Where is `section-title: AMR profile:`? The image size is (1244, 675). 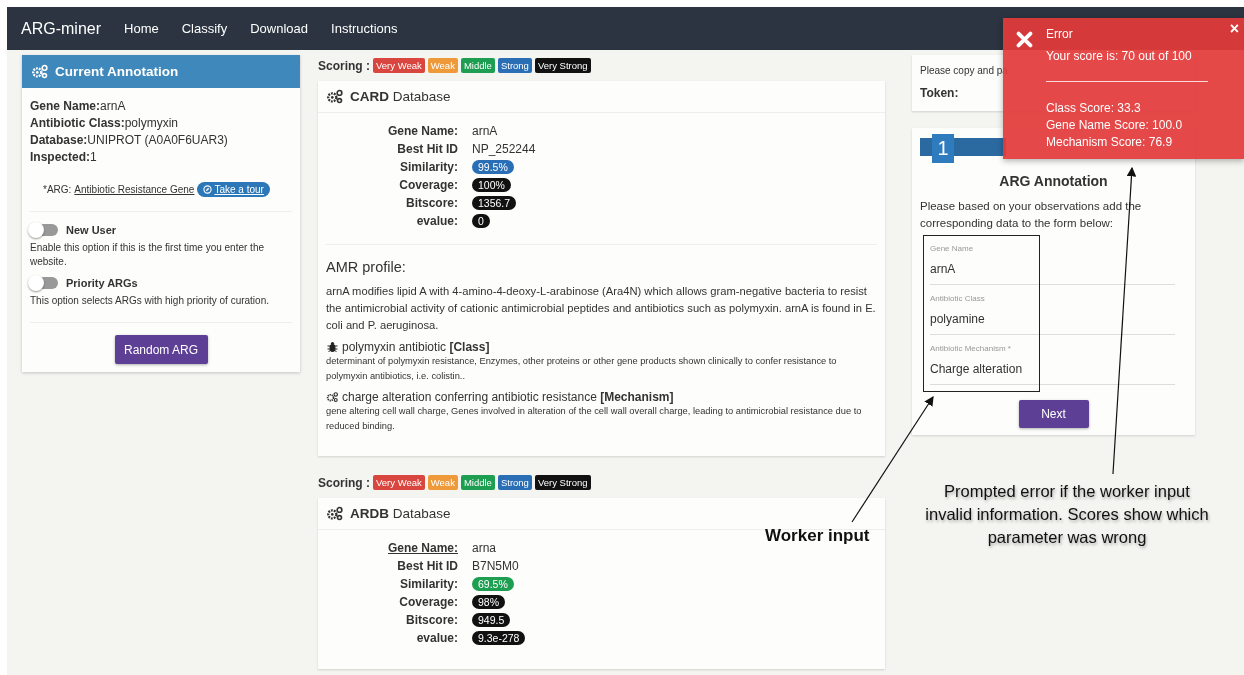
section-title: AMR profile: is located at coordinates (366, 267).